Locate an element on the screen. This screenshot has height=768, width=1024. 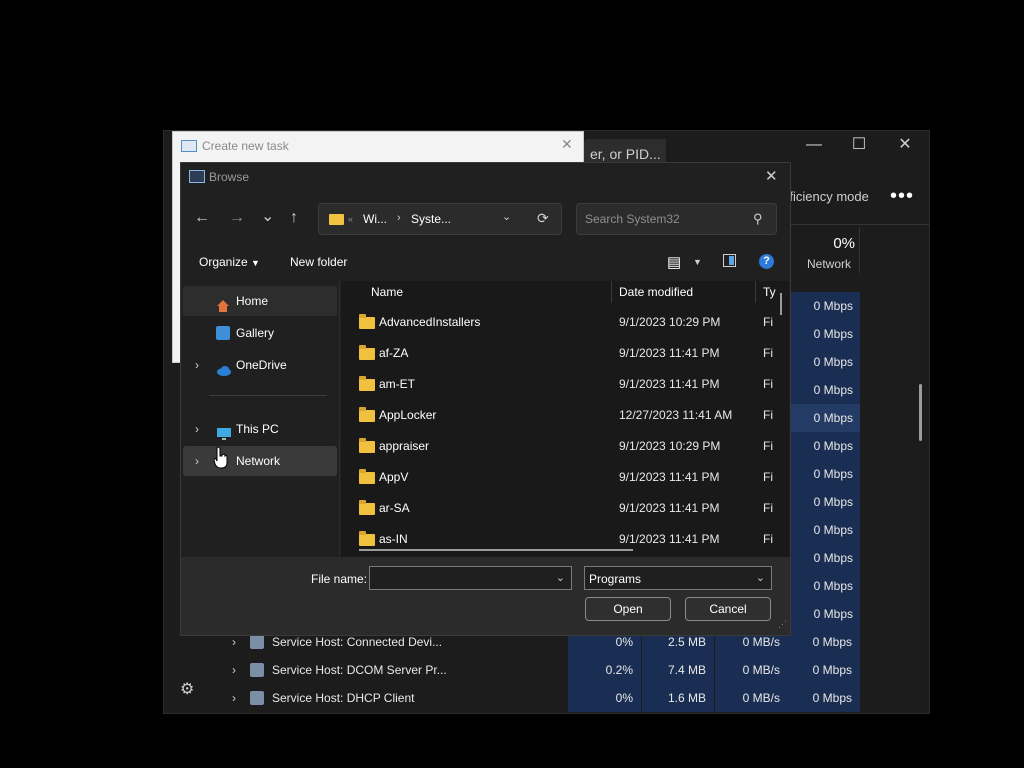
nav-item-network: › Network is located at coordinates (260, 461).